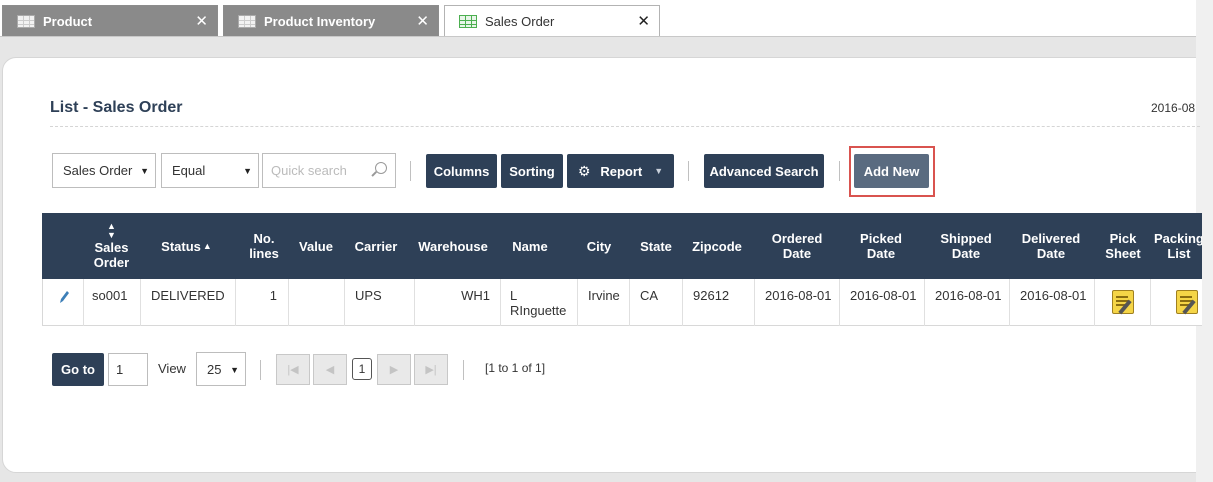 The image size is (1213, 482). I want to click on pick-sheet-icon, so click(1123, 302).